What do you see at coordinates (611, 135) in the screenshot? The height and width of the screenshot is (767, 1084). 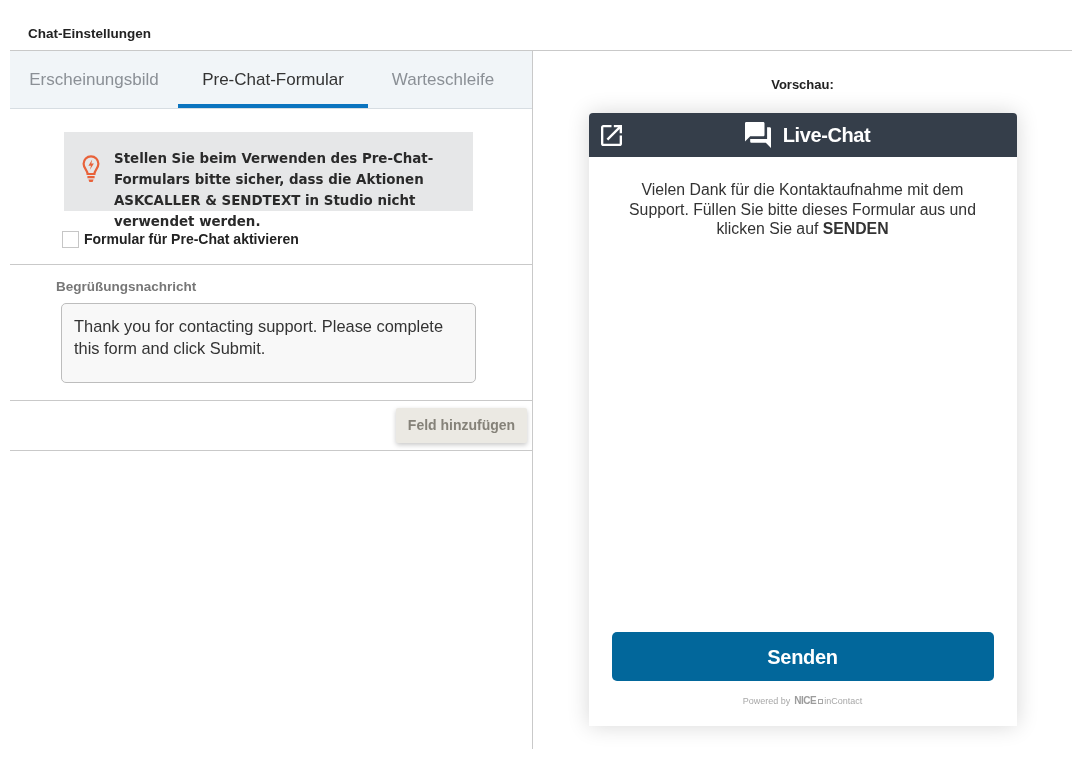 I see `open-in-new-window-icon` at bounding box center [611, 135].